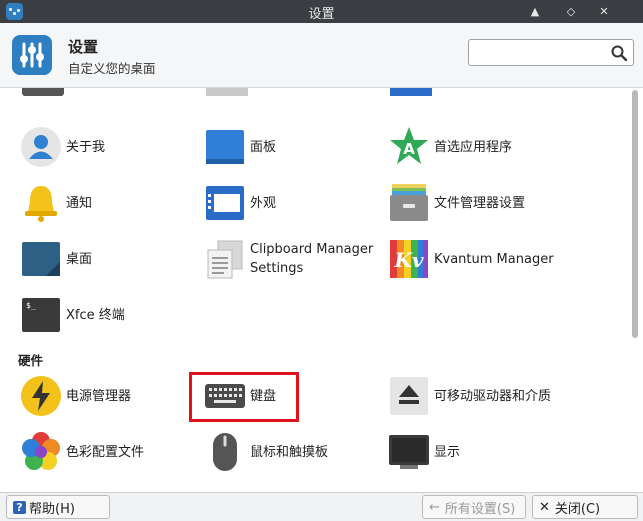 The image size is (643, 521). I want to click on vertical-scrollbar, so click(635, 290).